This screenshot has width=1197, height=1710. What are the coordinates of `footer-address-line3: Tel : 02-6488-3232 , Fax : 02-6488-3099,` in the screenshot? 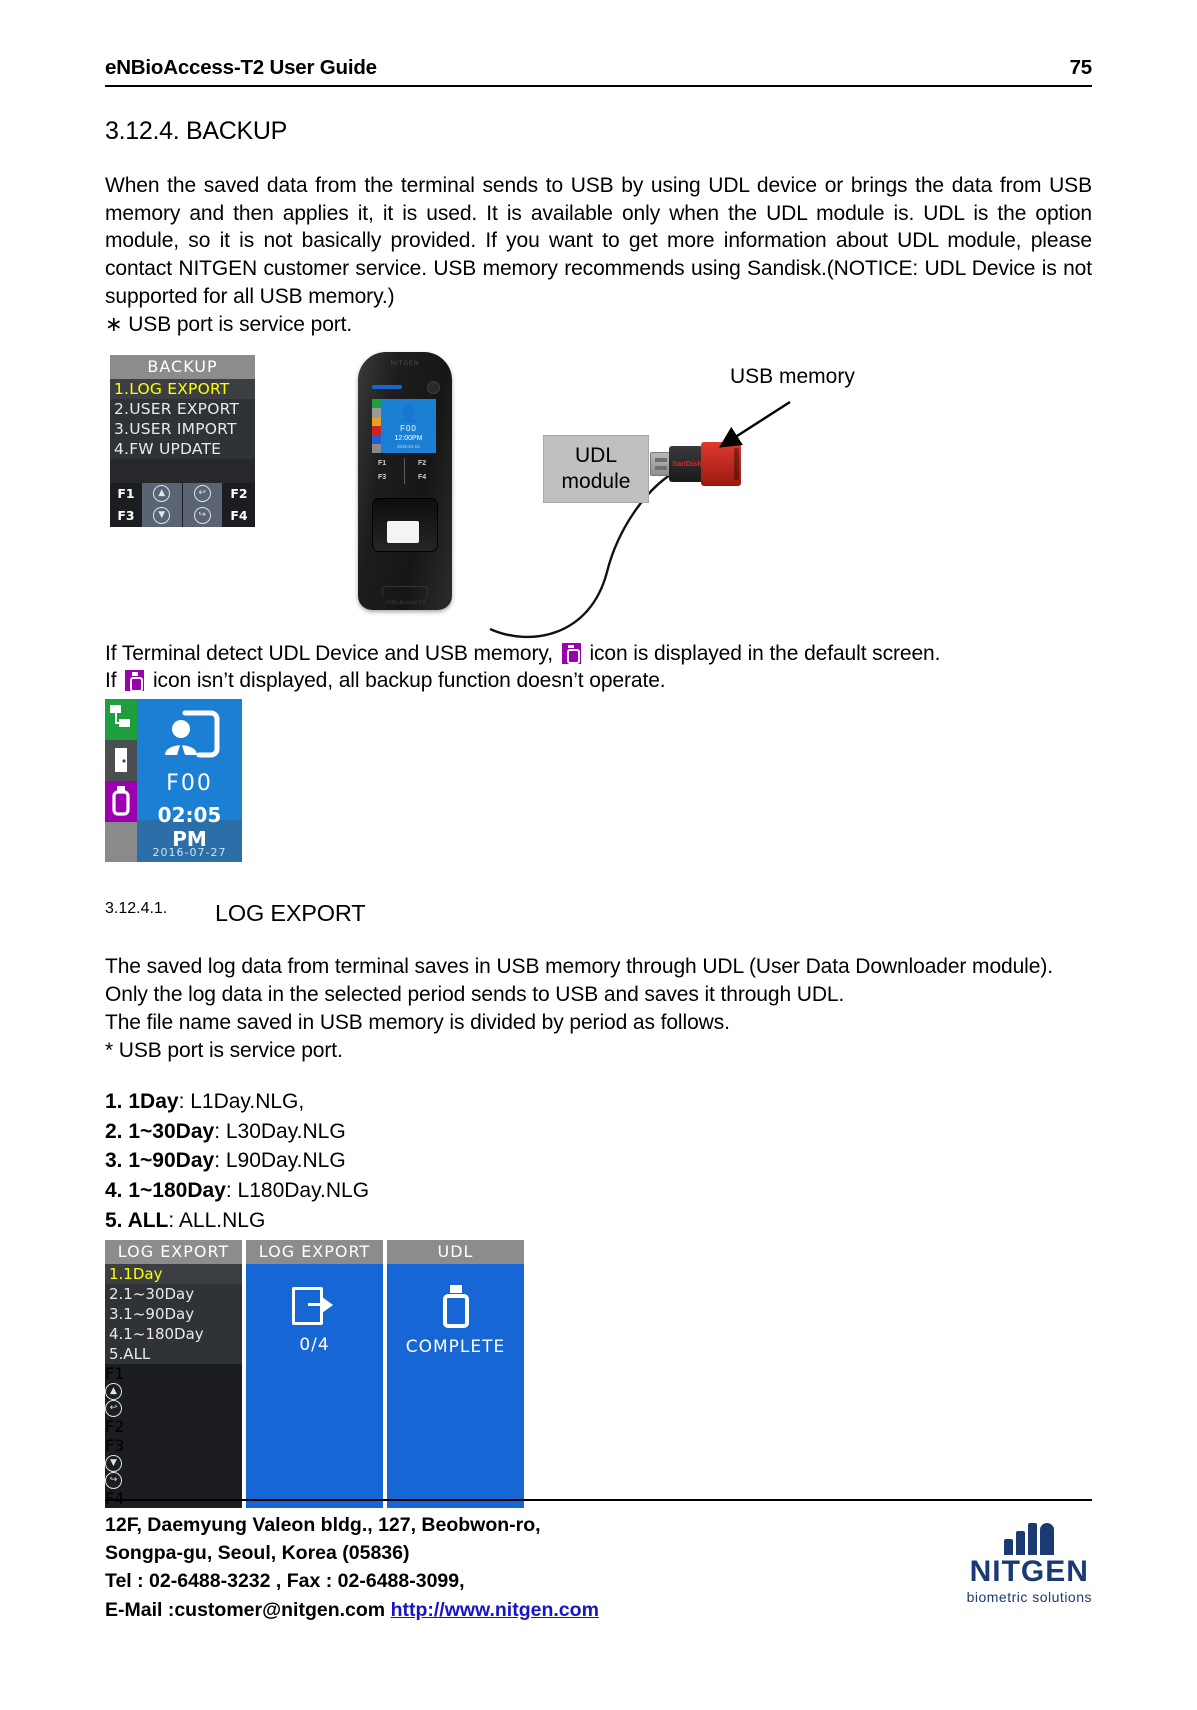 It's located at (285, 1581).